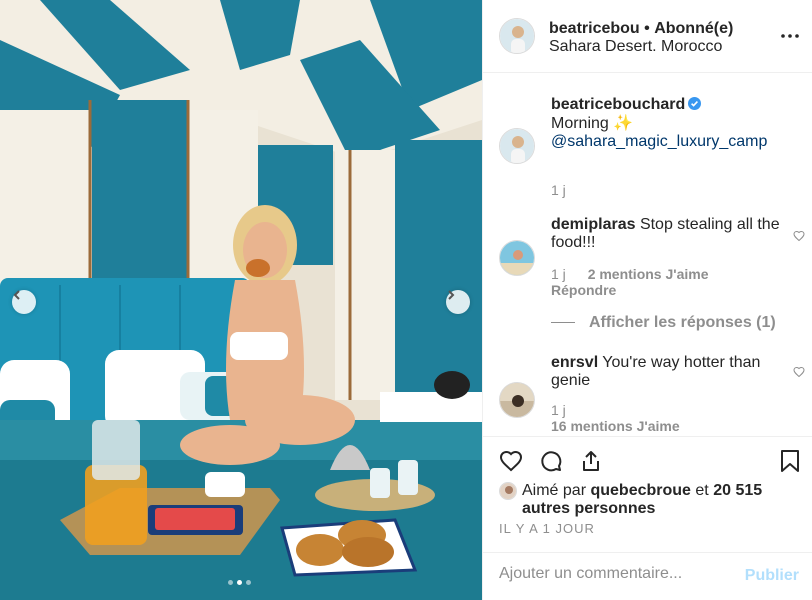 This screenshot has height=600, width=812. I want to click on likes-connector: et, so click(702, 490).